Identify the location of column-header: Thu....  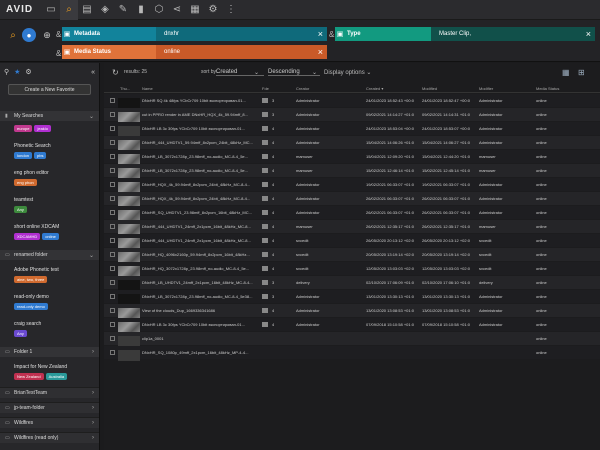
(125, 88).